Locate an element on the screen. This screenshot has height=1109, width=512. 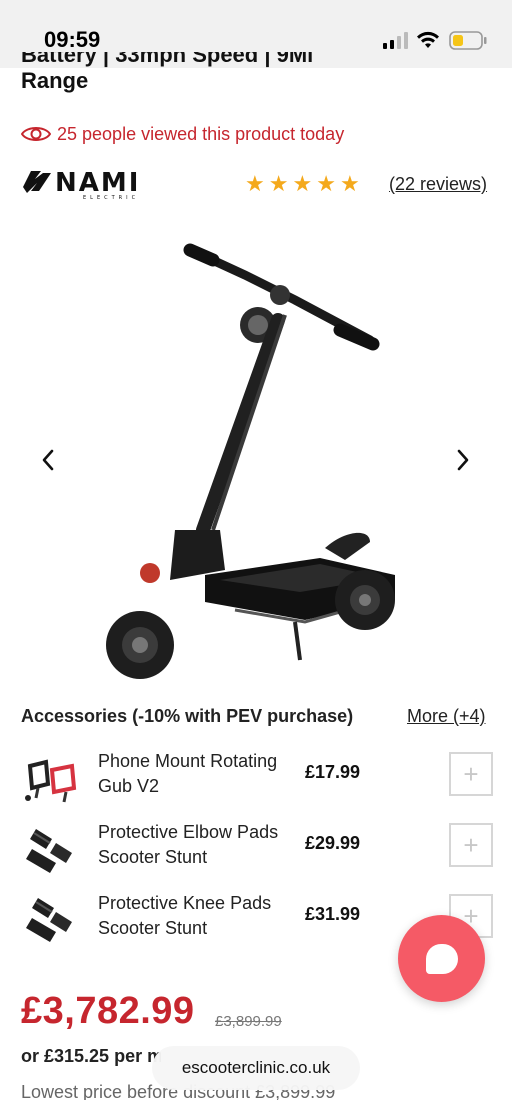
accessory-name: Protective Knee Pads Scooter Stunt is located at coordinates (198, 916).